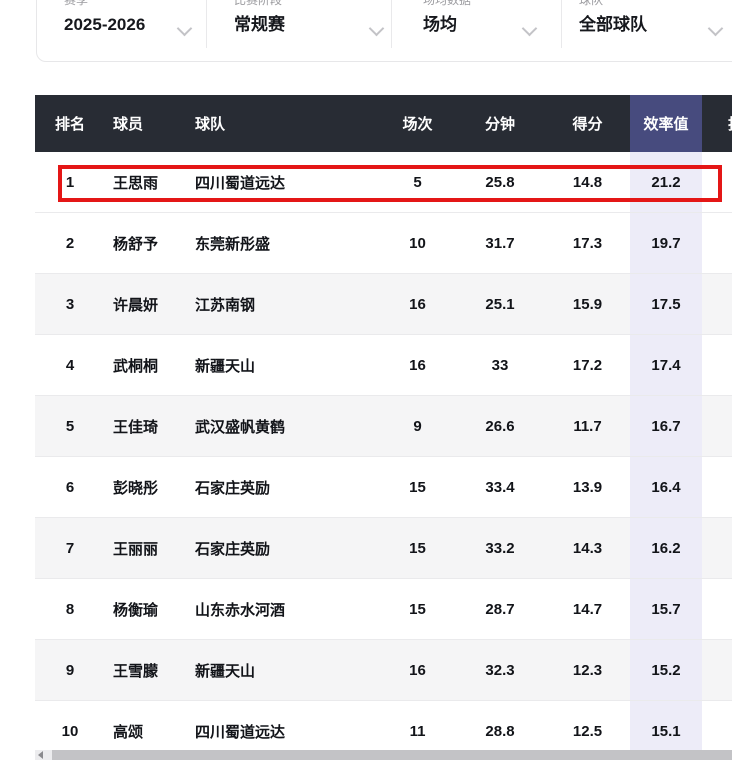 The width and height of the screenshot is (732, 760). What do you see at coordinates (587, 243) in the screenshot?
I see `cell-points: 17.3` at bounding box center [587, 243].